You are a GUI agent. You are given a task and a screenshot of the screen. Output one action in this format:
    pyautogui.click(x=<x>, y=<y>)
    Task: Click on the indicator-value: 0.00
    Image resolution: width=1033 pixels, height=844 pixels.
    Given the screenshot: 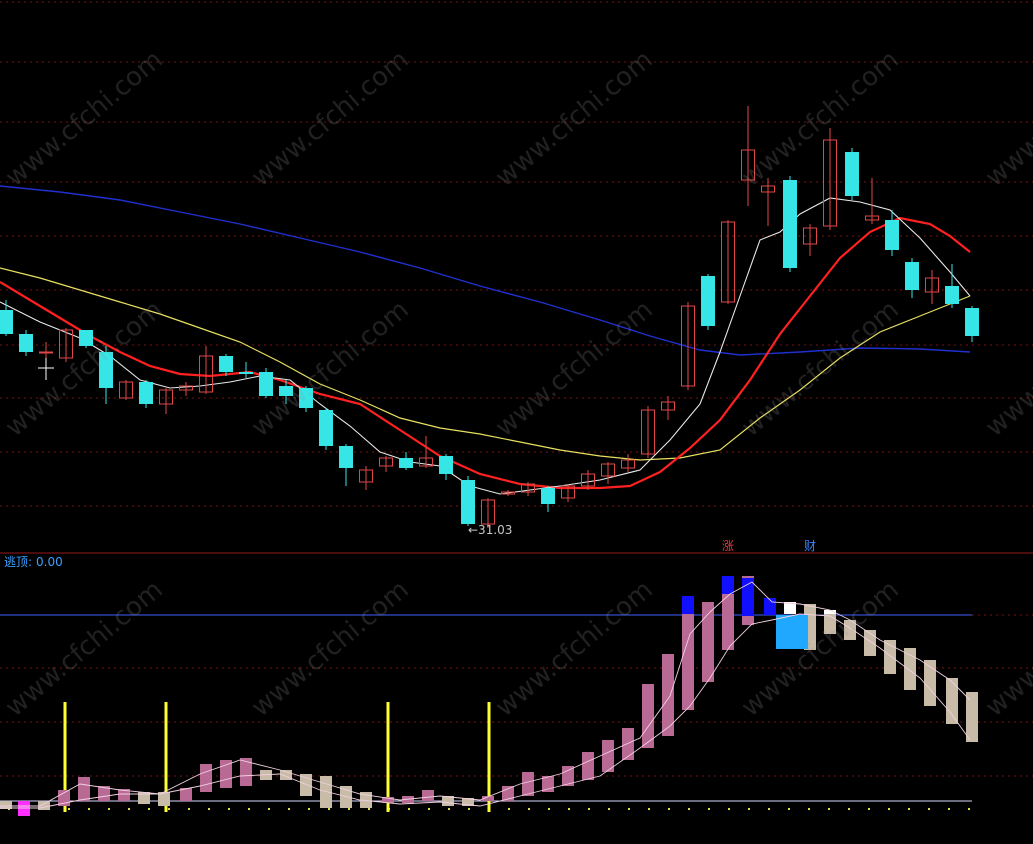 What is the action you would take?
    pyautogui.click(x=49, y=562)
    